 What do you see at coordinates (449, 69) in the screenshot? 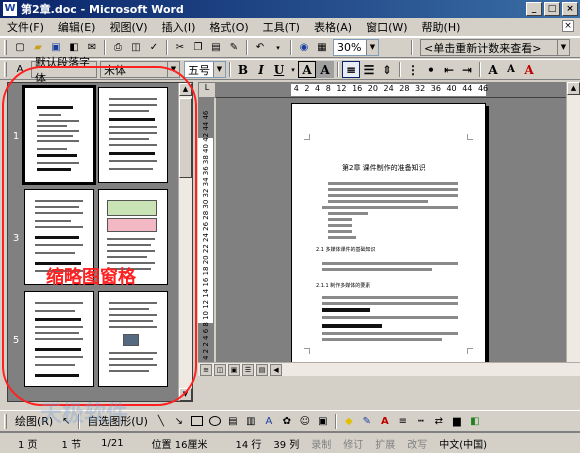
I see `decrease-indent-icon: ⇤` at bounding box center [449, 69].